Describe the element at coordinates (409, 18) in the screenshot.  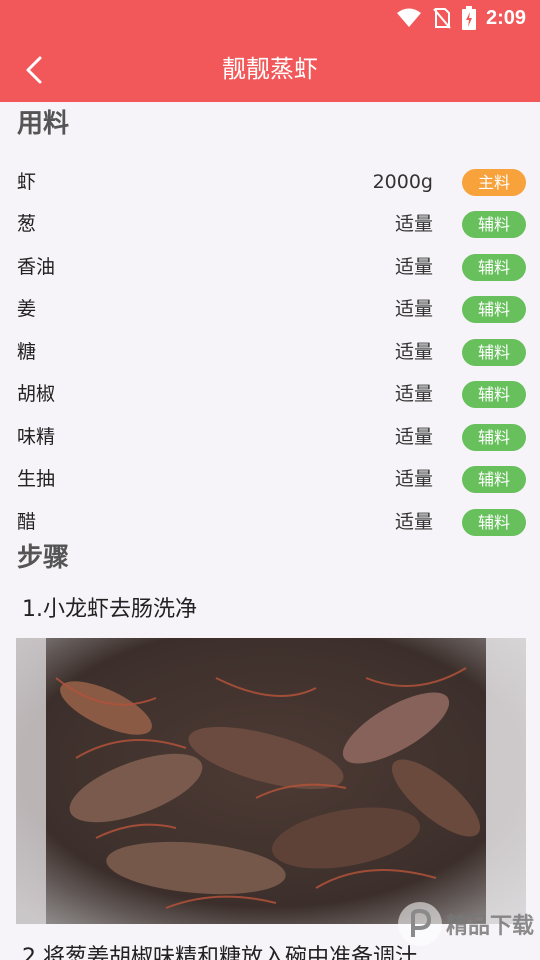
I see `wifi-icon` at that location.